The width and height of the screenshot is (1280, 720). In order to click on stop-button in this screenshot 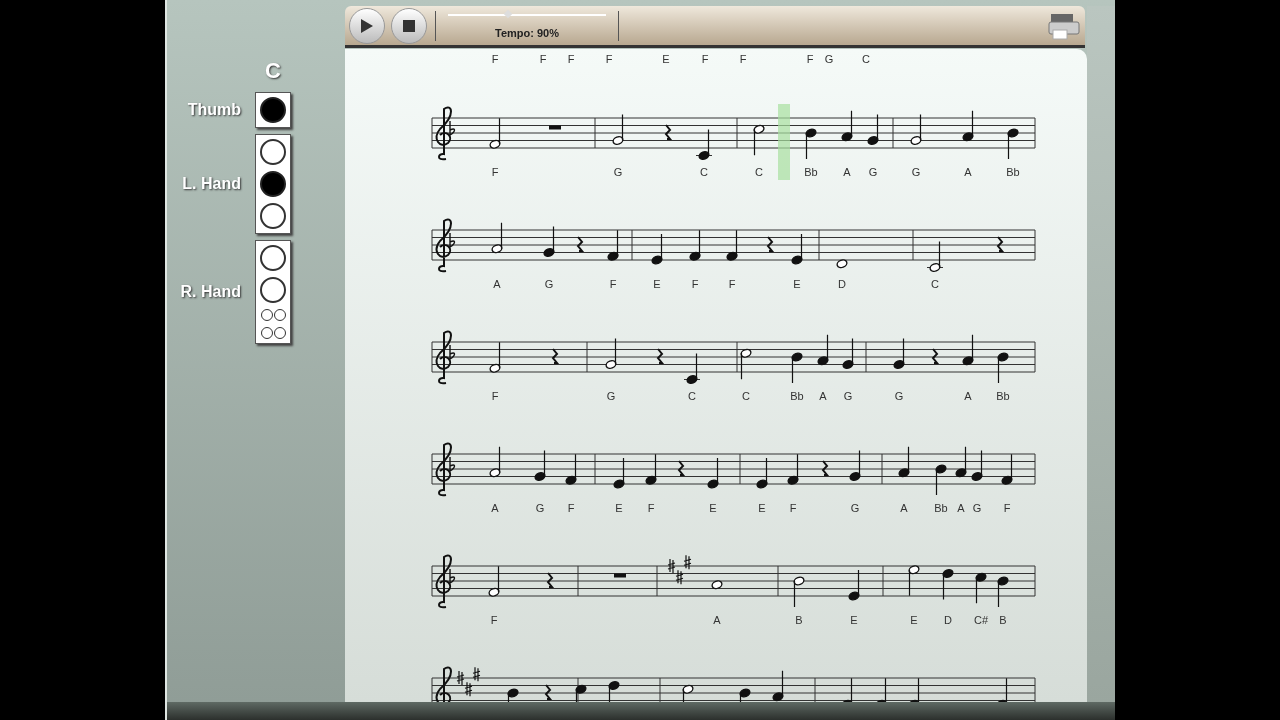, I will do `click(409, 25)`.